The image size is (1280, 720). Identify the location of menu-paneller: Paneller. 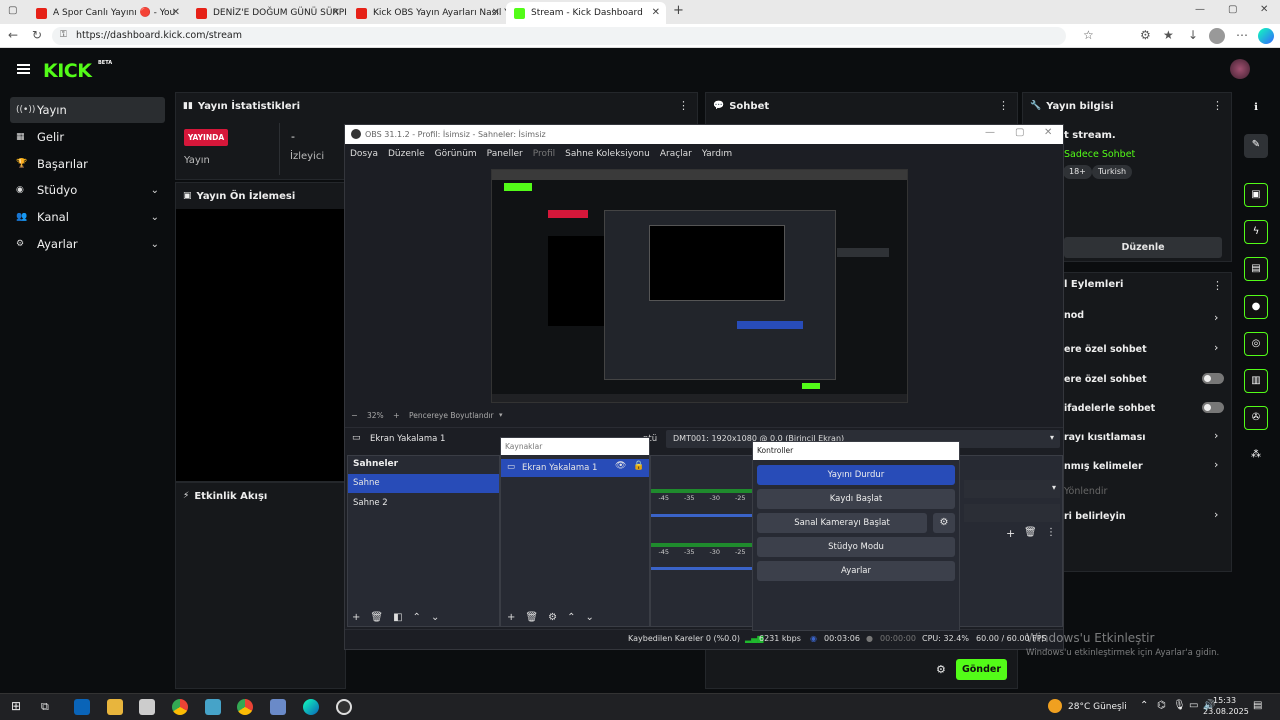
(505, 154).